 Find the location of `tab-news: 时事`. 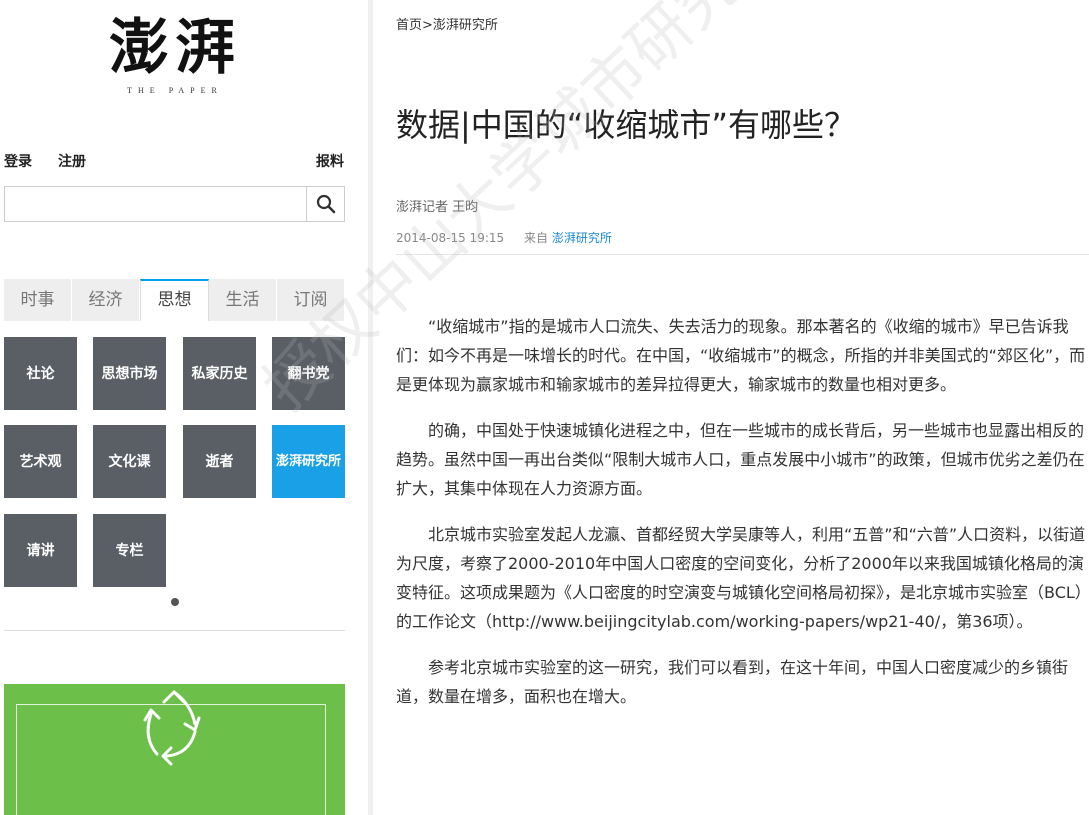

tab-news: 时事 is located at coordinates (38, 300).